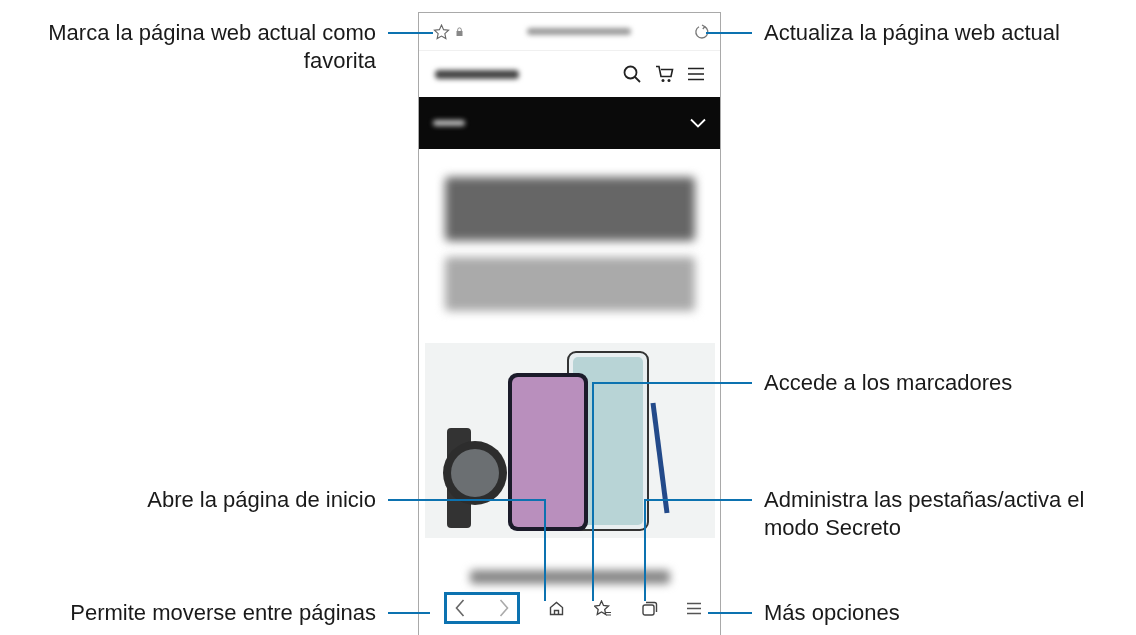 Image resolution: width=1136 pixels, height=635 pixels. What do you see at coordinates (557, 608) in the screenshot?
I see `home-icon` at bounding box center [557, 608].